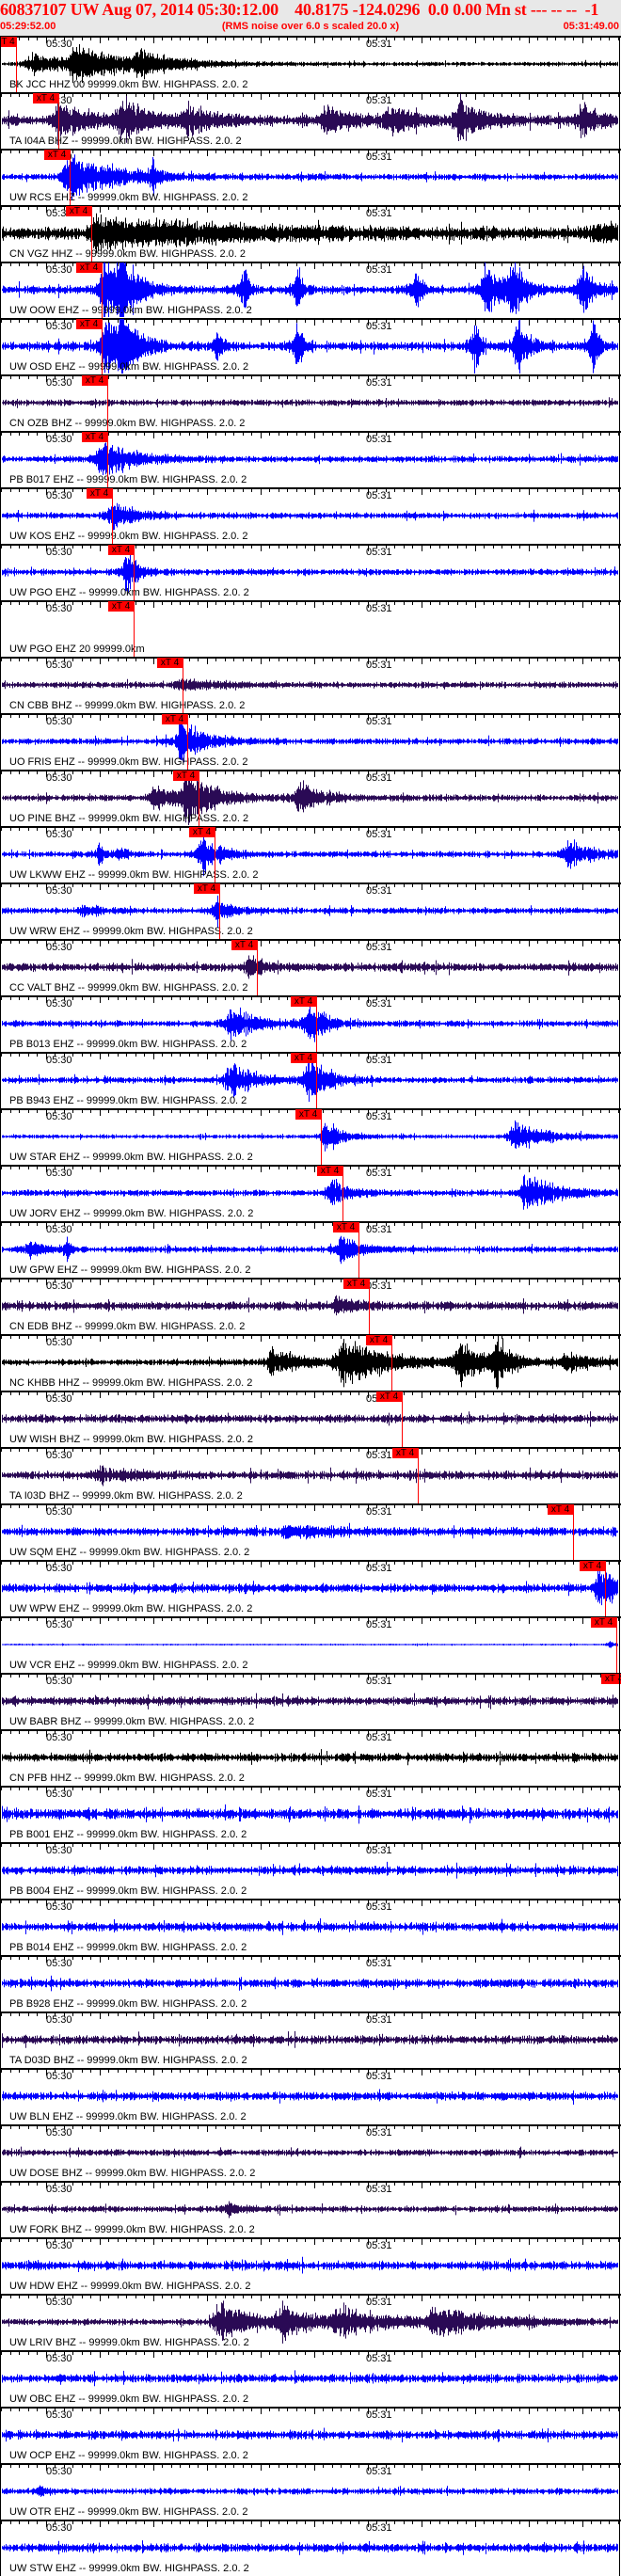 This screenshot has width=621, height=2576. Describe the element at coordinates (8, 42) in the screenshot. I see `pick-marker: T 4` at that location.